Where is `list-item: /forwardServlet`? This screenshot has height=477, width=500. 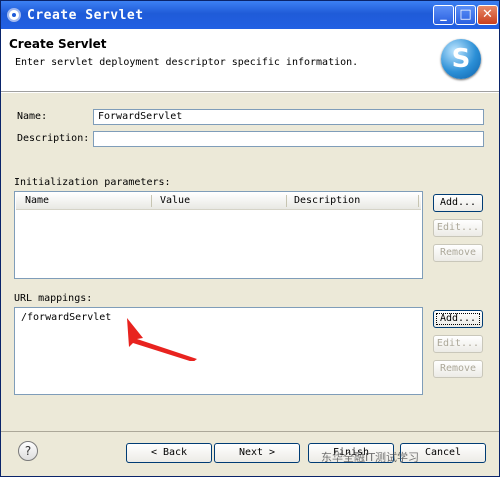
list-item: /forwardServlet is located at coordinates (66, 317).